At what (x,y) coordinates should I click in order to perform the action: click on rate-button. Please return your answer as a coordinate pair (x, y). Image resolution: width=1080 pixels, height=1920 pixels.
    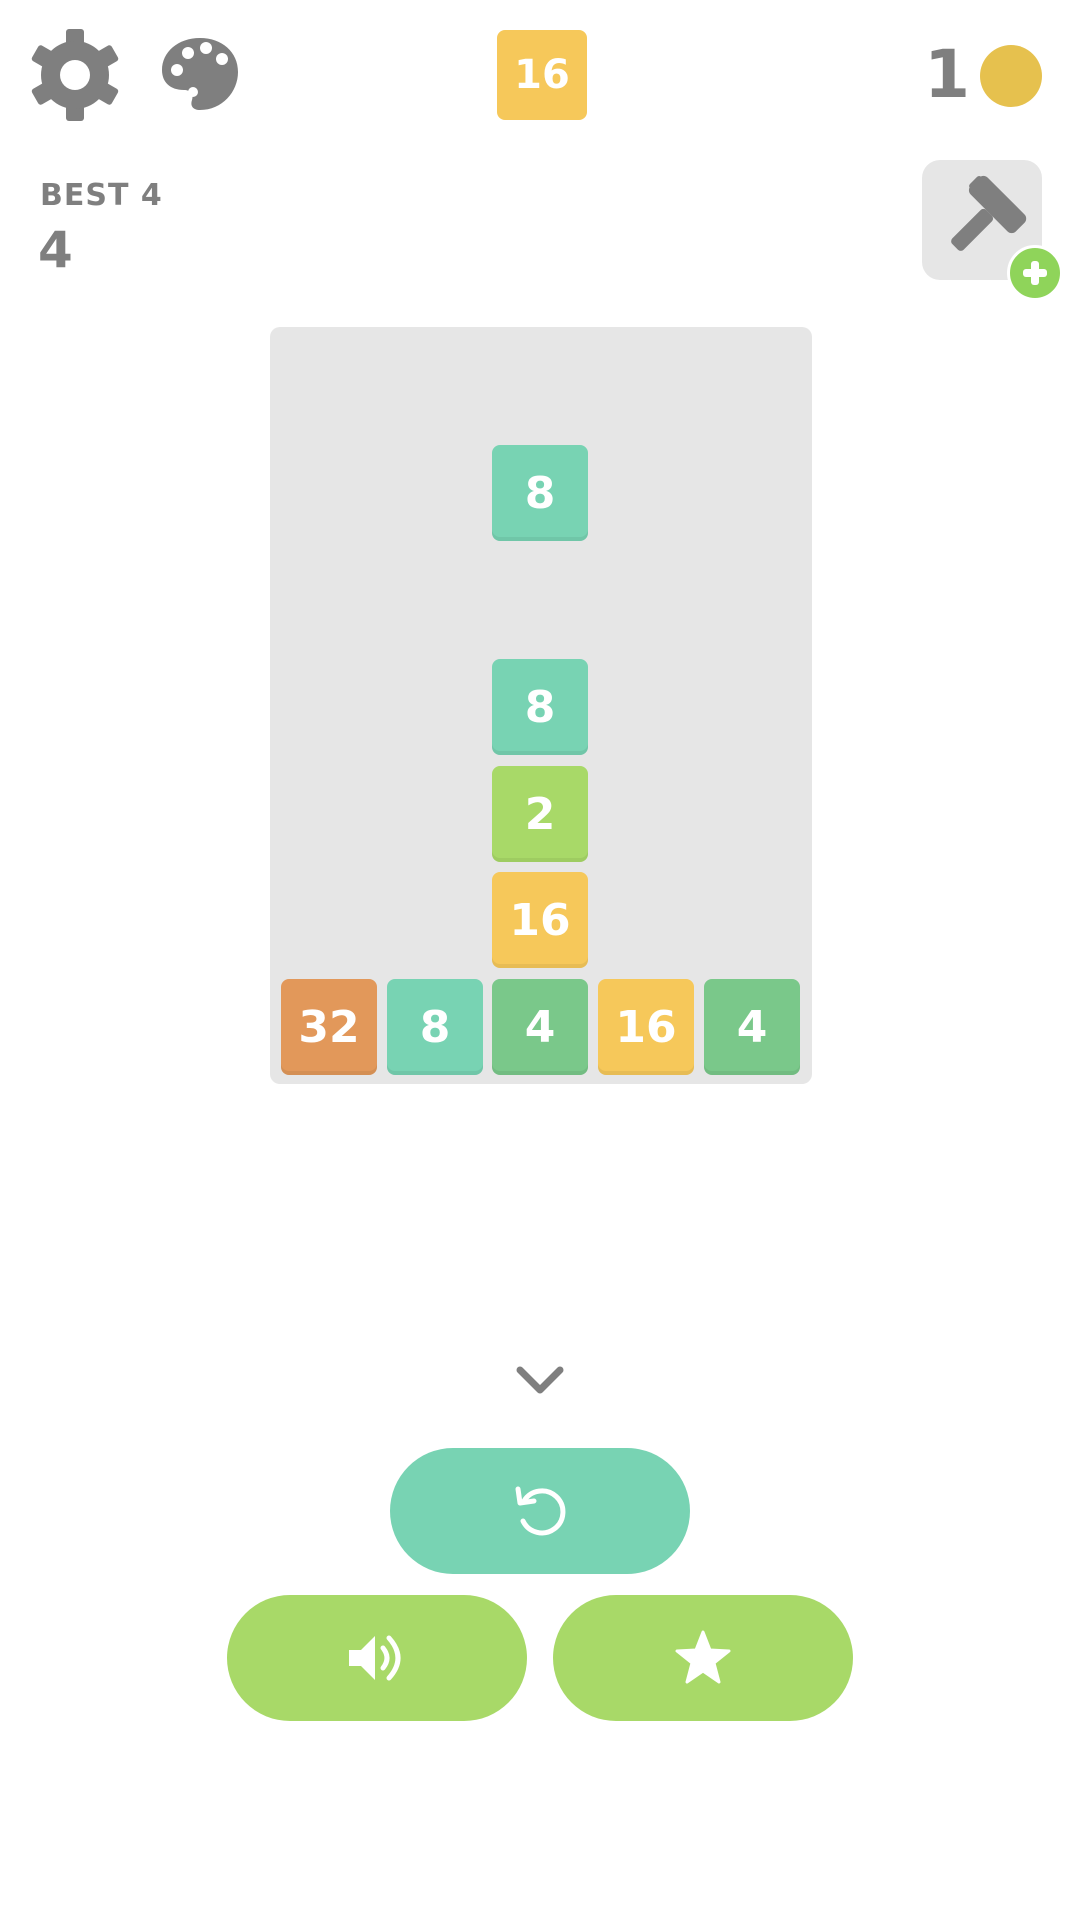
    Looking at the image, I should click on (703, 1658).